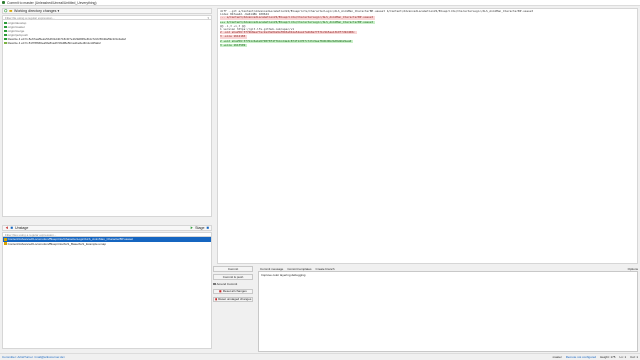 The image size is (640, 360). What do you see at coordinates (58, 11) in the screenshot?
I see `chevron-down-icon: ▾` at bounding box center [58, 11].